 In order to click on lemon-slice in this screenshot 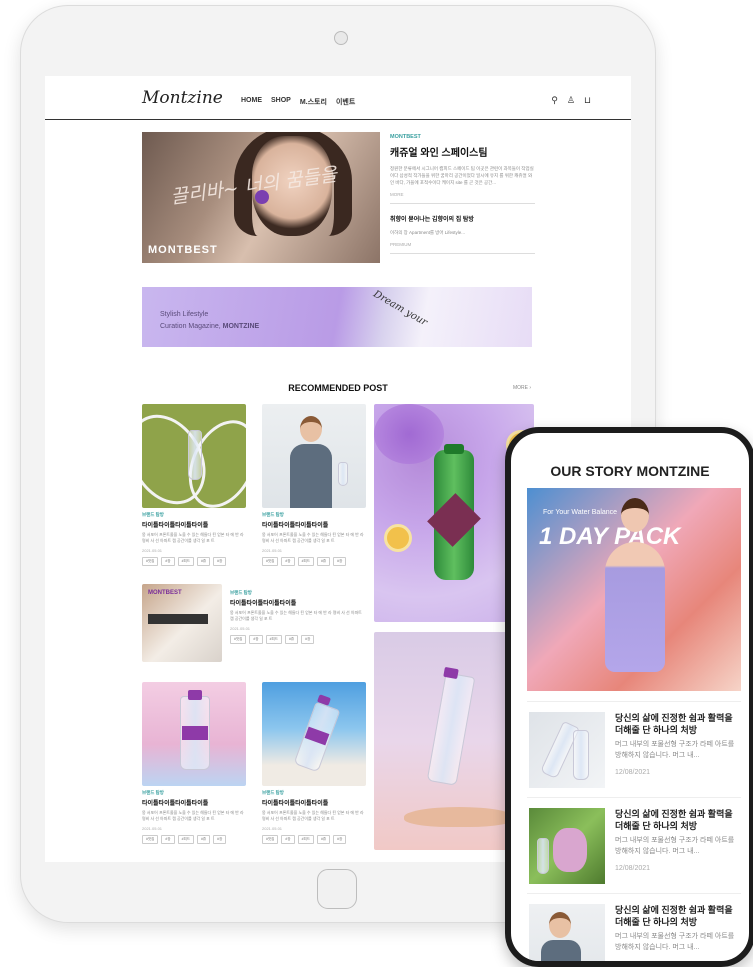, I will do `click(398, 538)`.